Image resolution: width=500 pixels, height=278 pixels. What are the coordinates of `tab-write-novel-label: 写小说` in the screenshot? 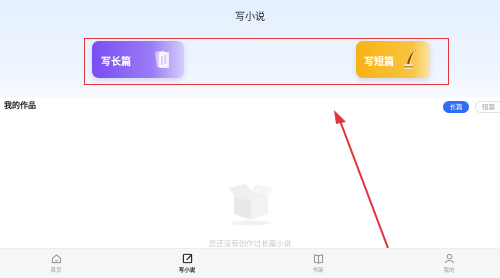 It's located at (187, 271).